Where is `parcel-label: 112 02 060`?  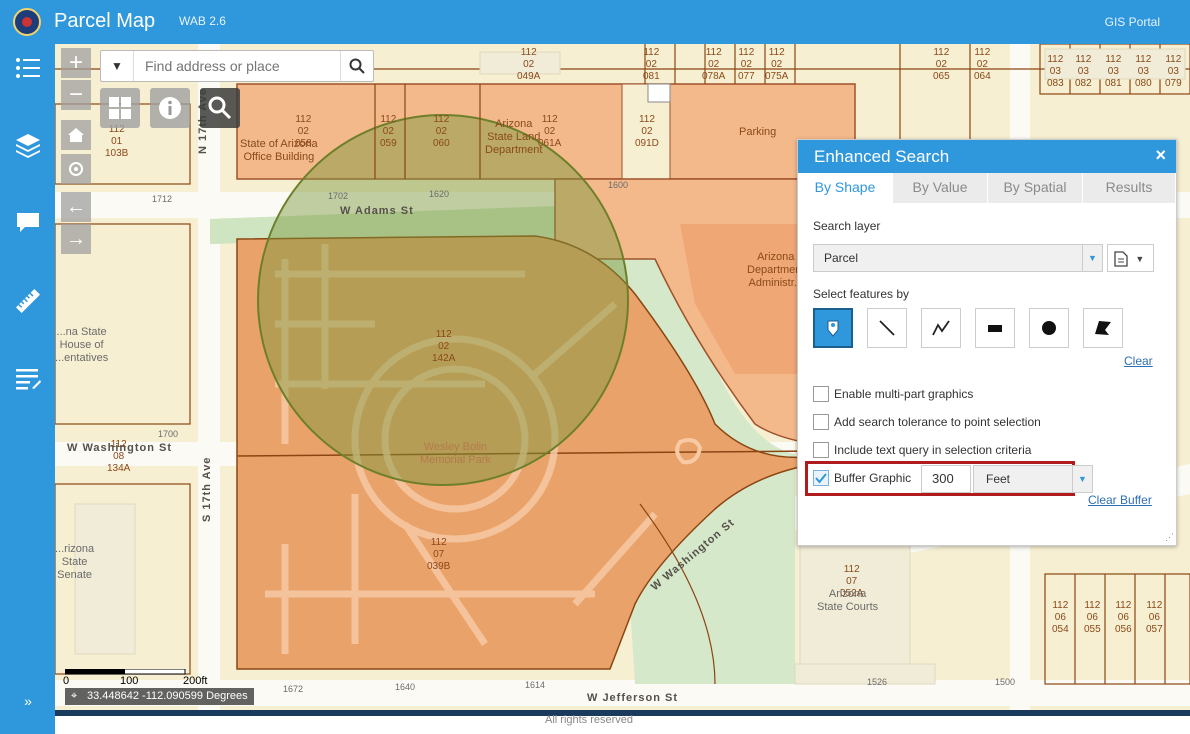 parcel-label: 112 02 060 is located at coordinates (441, 131).